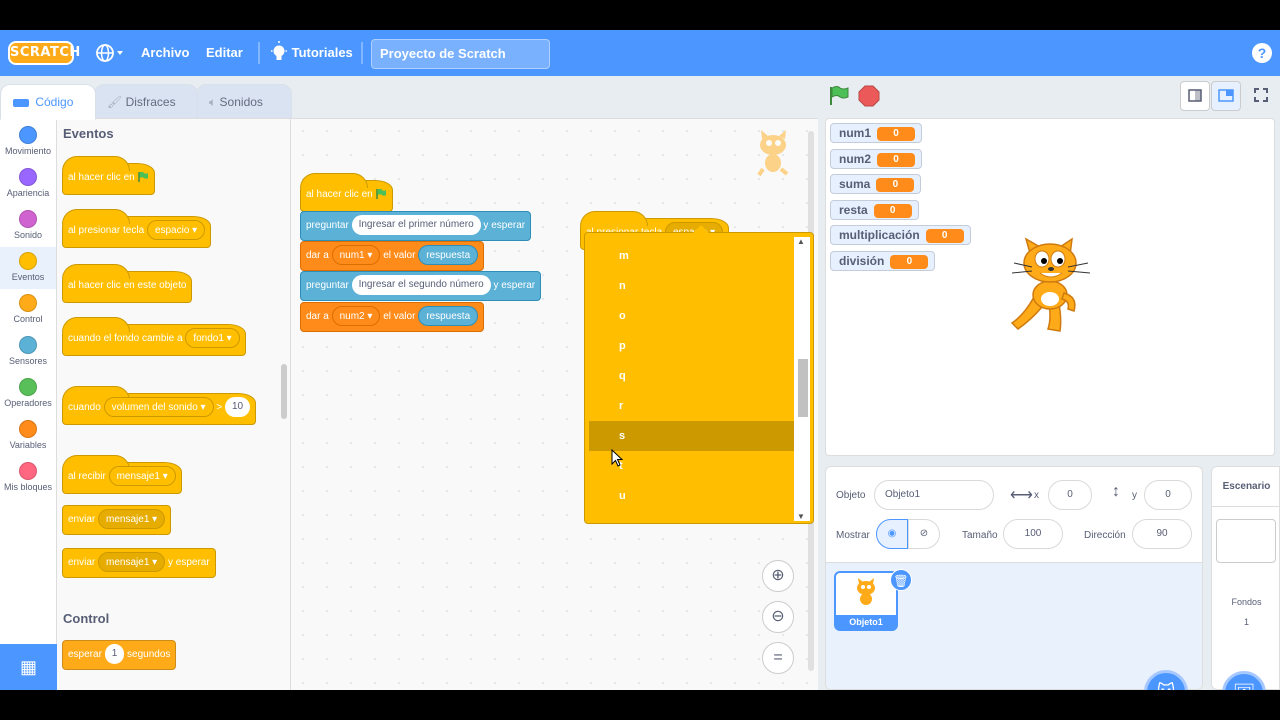  Describe the element at coordinates (165, 53) in the screenshot. I see `file-menu: Archivo` at that location.